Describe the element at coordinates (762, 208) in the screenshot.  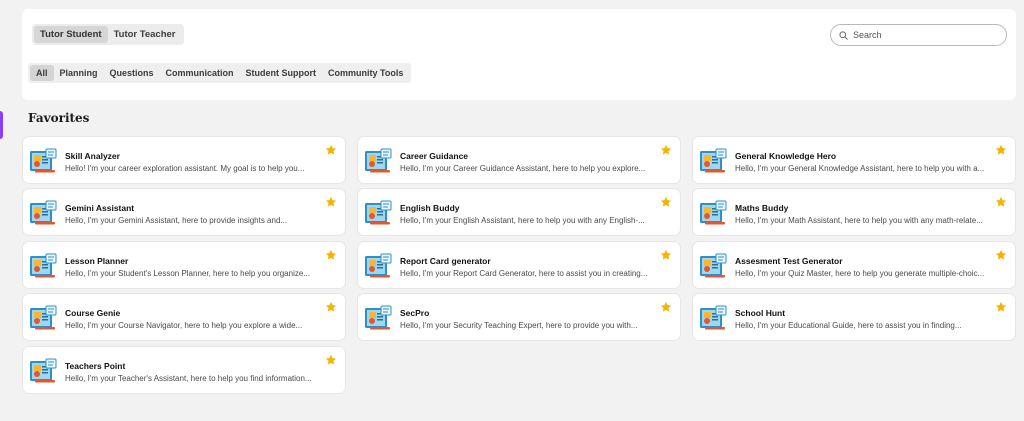
I see `assistant-name: Maths Buddy` at that location.